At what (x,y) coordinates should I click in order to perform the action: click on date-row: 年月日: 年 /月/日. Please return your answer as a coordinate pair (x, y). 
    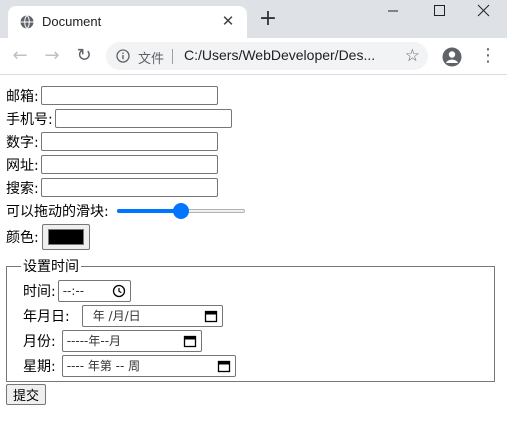
    Looking at the image, I should click on (252, 315).